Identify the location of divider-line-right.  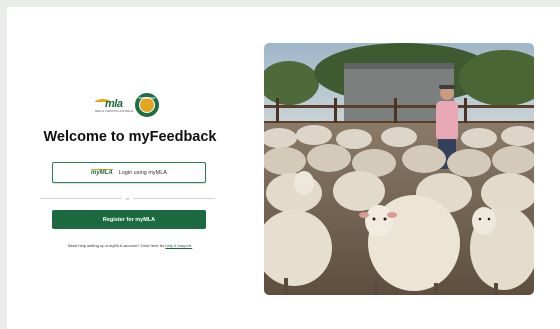
(174, 198).